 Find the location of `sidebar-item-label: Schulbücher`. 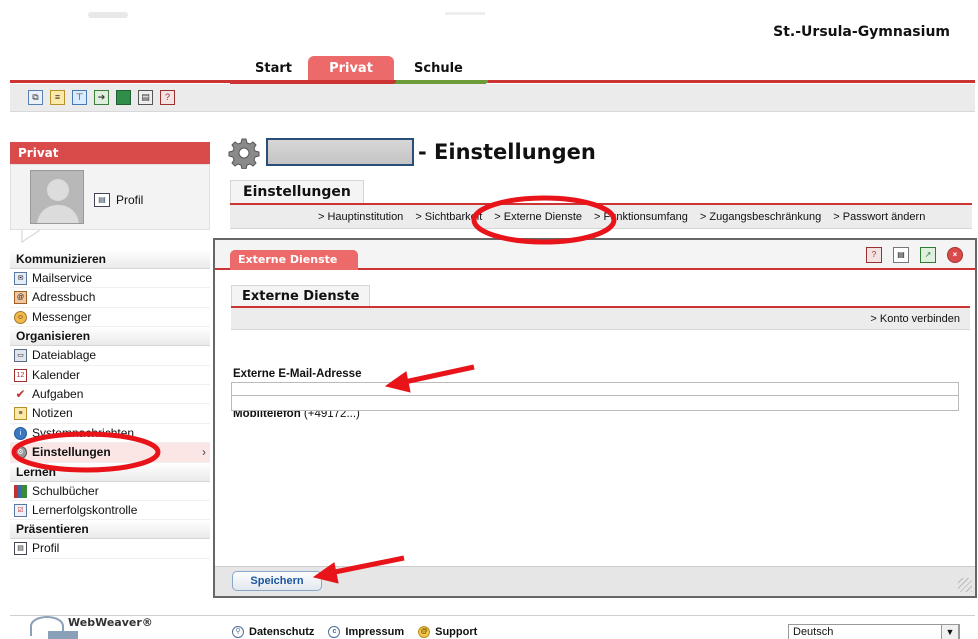

sidebar-item-label: Schulbücher is located at coordinates (65, 490).